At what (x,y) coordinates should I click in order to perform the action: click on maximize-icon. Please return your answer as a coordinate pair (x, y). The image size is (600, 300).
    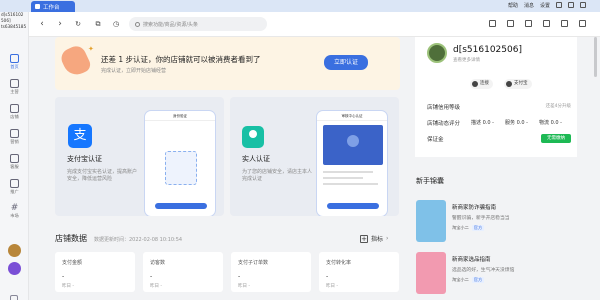
    Looking at the image, I should click on (571, 5).